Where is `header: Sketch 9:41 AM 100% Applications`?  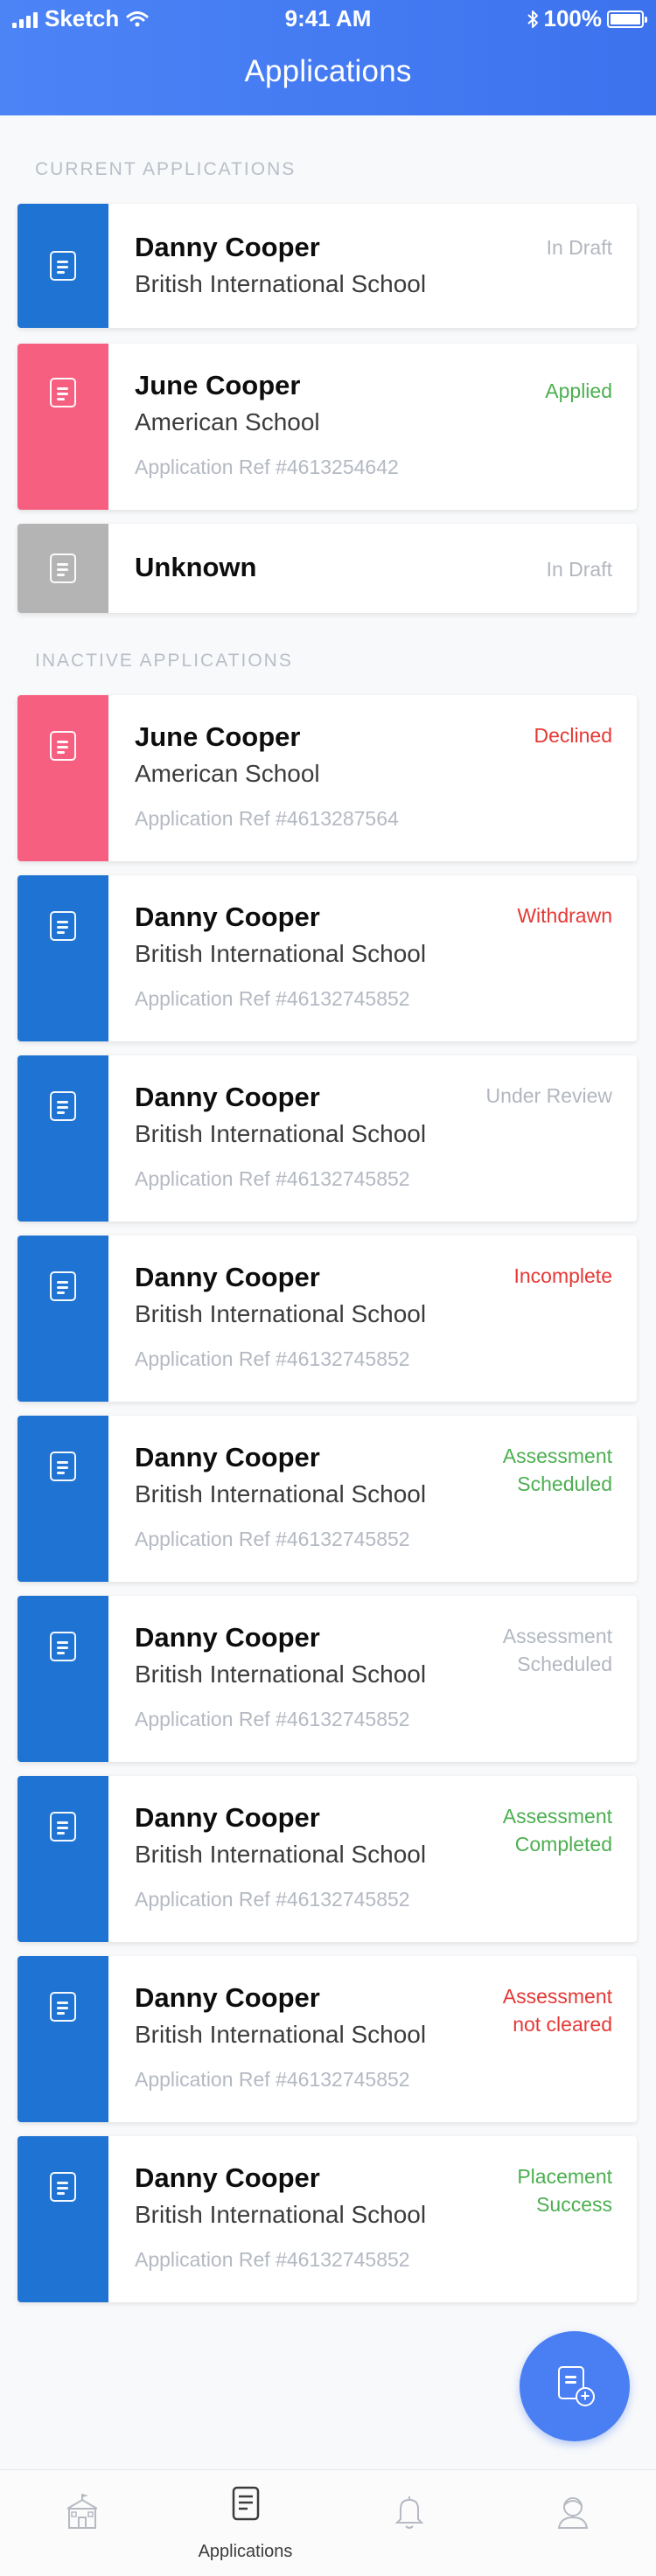
header: Sketch 9:41 AM 100% Applications is located at coordinates (328, 57).